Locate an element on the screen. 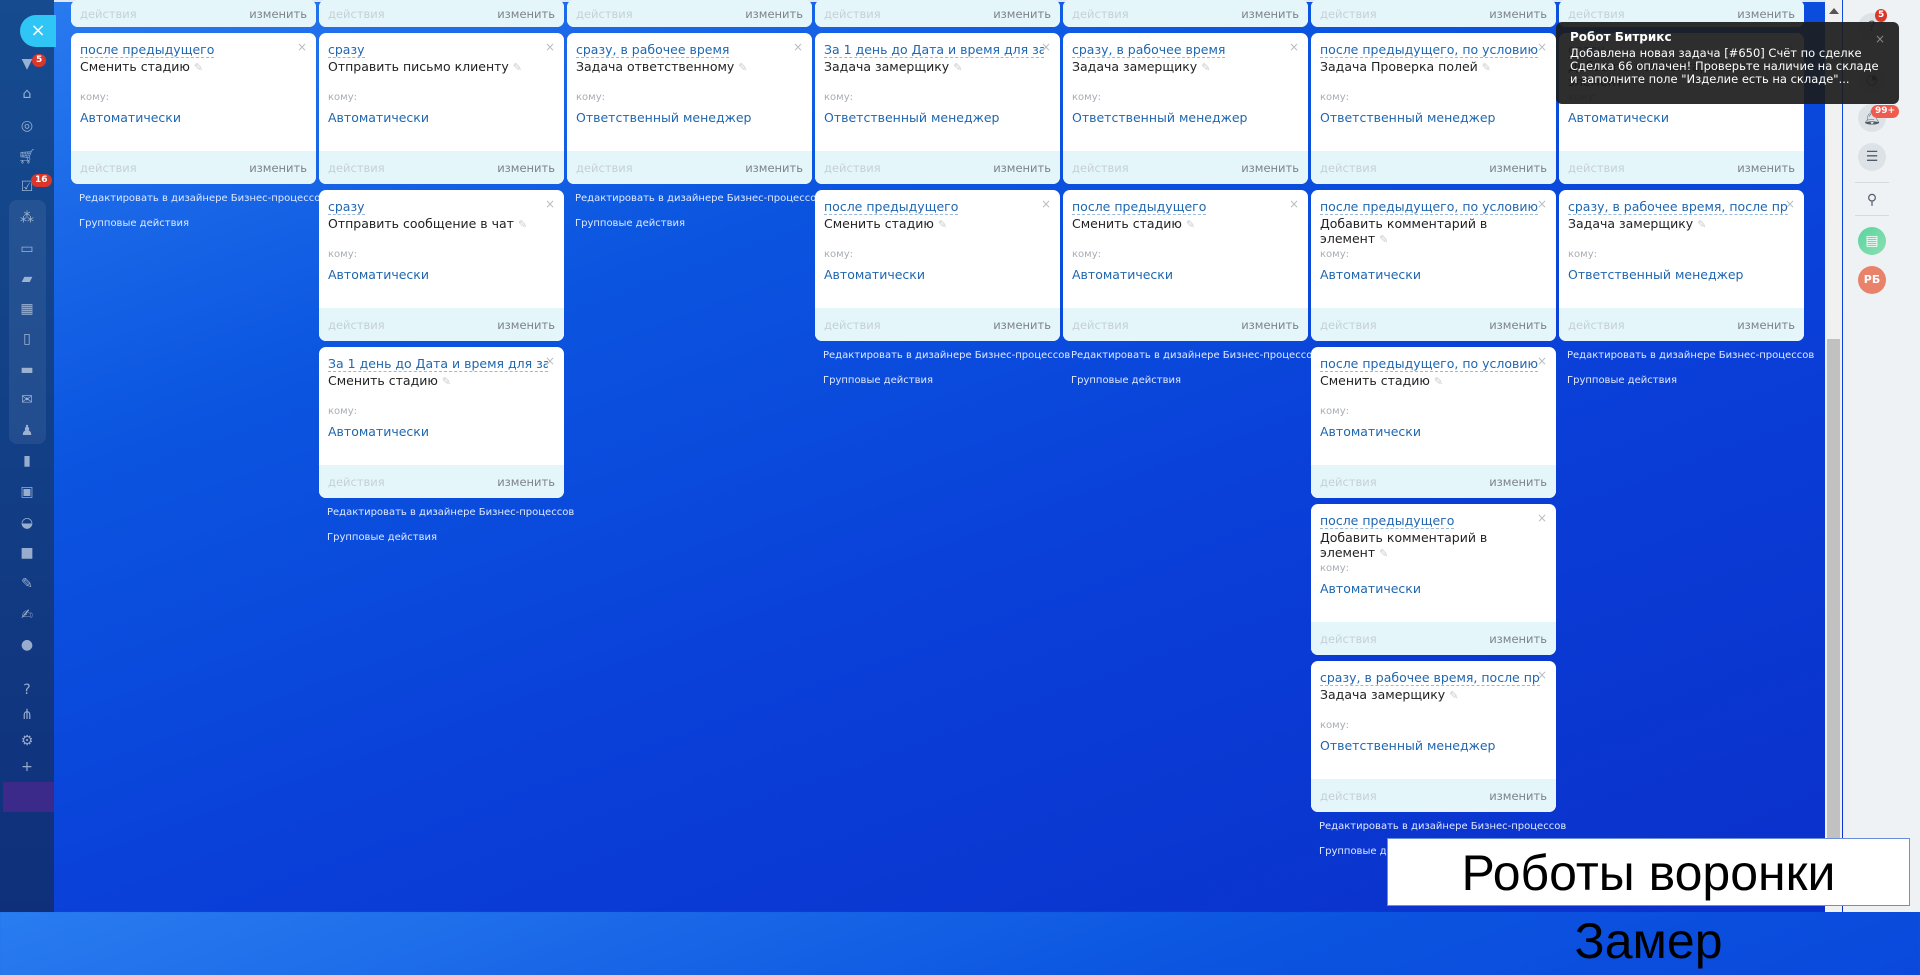 This screenshot has height=975, width=1920. messenger-button: ☰ is located at coordinates (1872, 157).